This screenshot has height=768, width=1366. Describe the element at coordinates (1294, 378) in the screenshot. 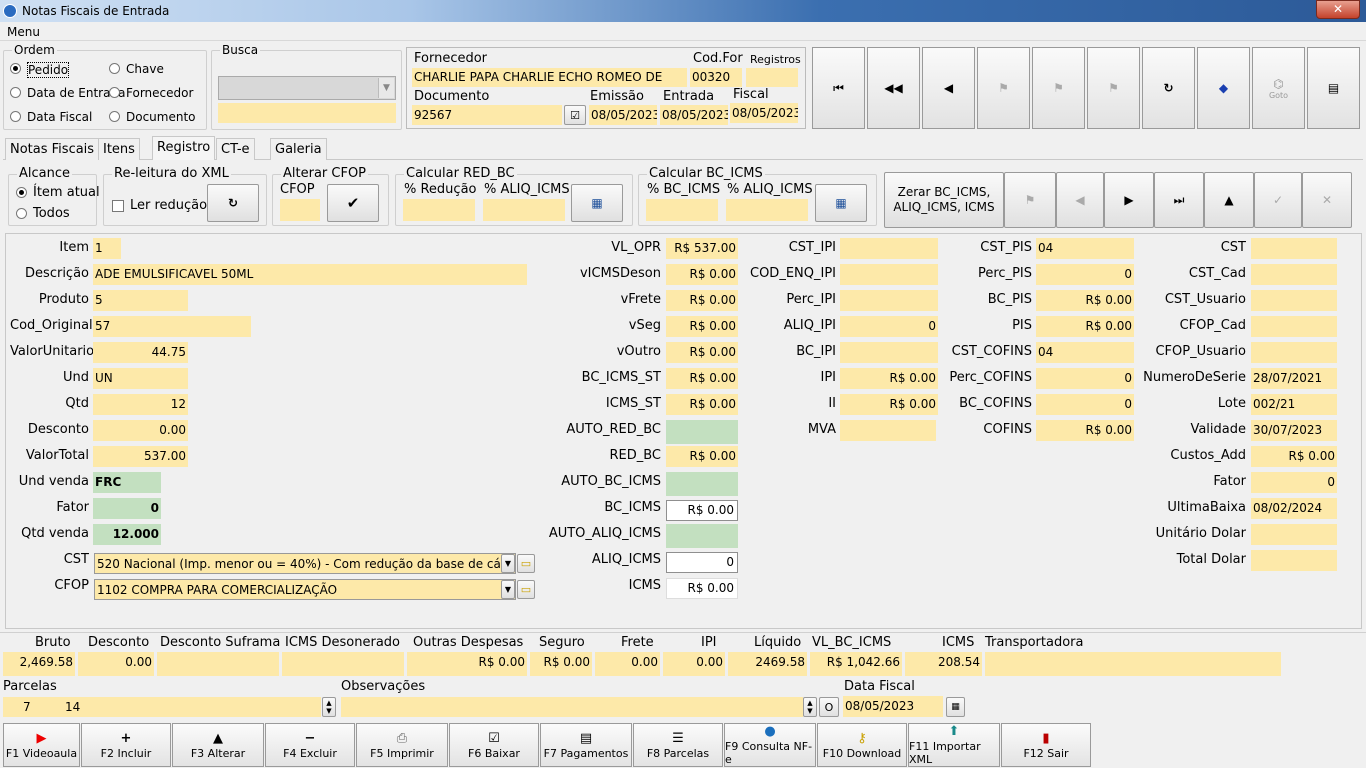

I see `numero-serie-field: 28/07/2021` at that location.